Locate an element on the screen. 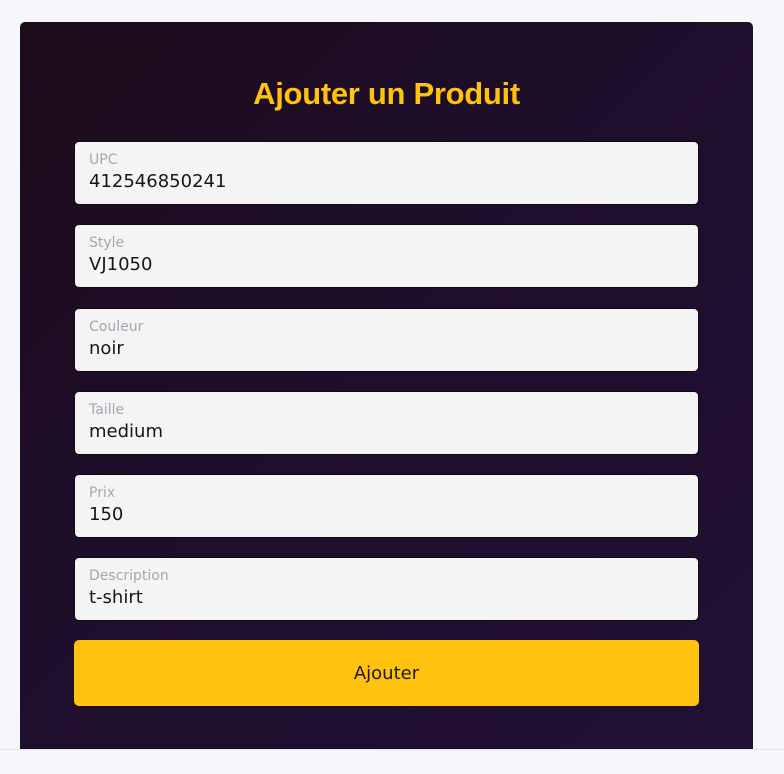 The width and height of the screenshot is (784, 774). add-button: Ajouter is located at coordinates (386, 673).